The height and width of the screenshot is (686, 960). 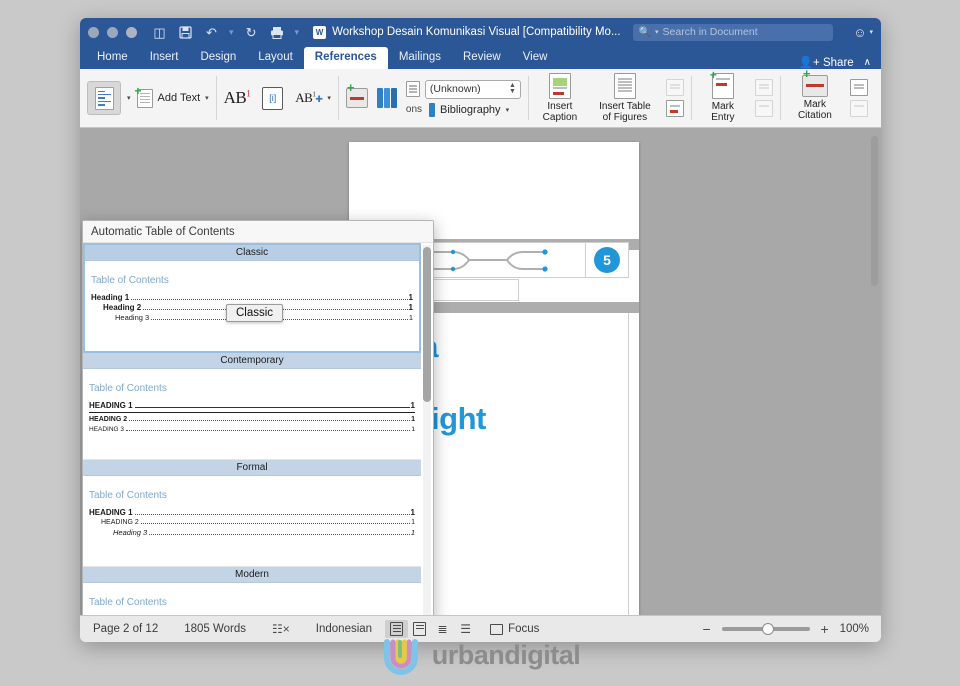 What do you see at coordinates (497, 629) in the screenshot?
I see `focus-icon` at bounding box center [497, 629].